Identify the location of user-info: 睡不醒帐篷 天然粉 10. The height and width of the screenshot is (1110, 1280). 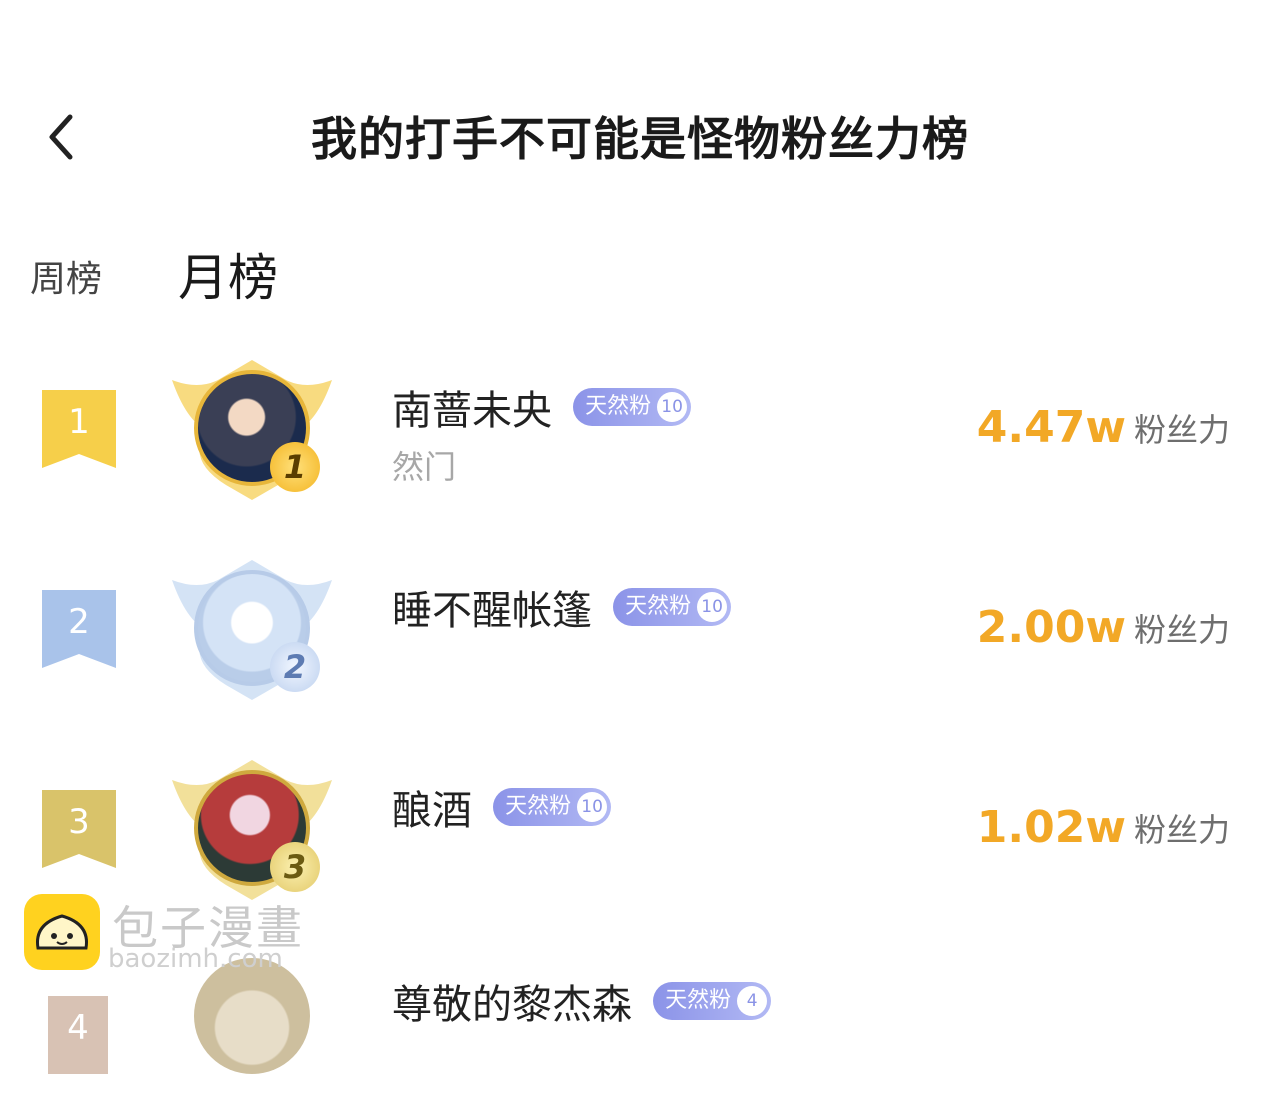
(562, 606).